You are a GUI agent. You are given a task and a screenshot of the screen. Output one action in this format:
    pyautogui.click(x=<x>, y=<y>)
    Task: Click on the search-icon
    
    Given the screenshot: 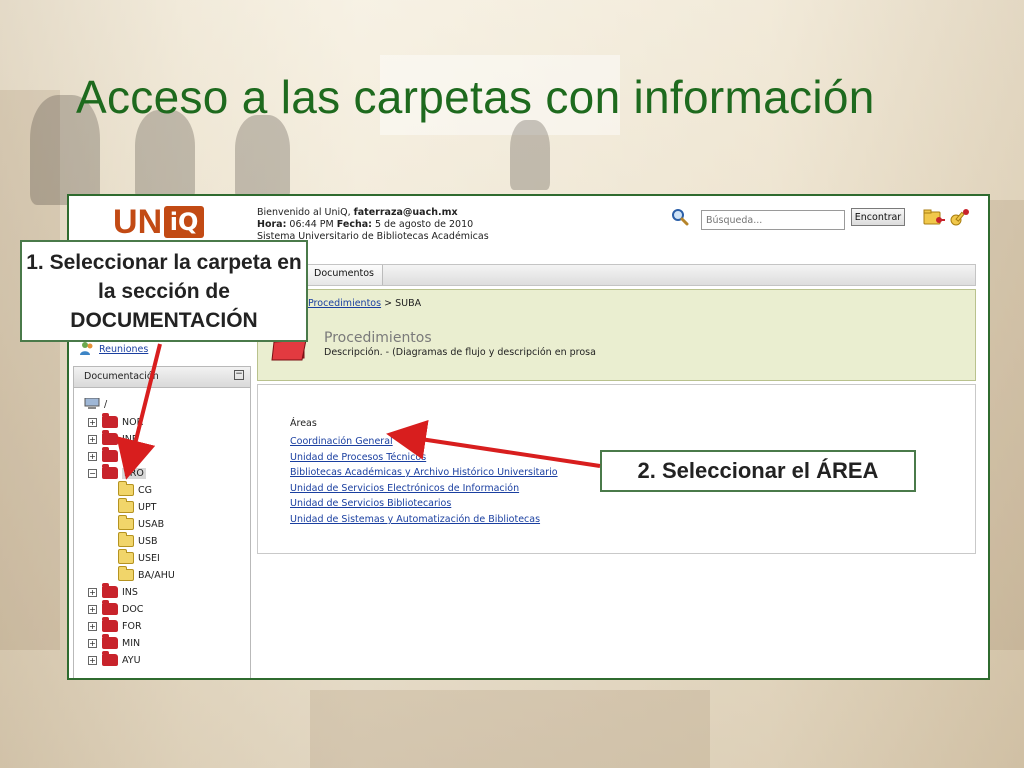 What is the action you would take?
    pyautogui.click(x=680, y=217)
    